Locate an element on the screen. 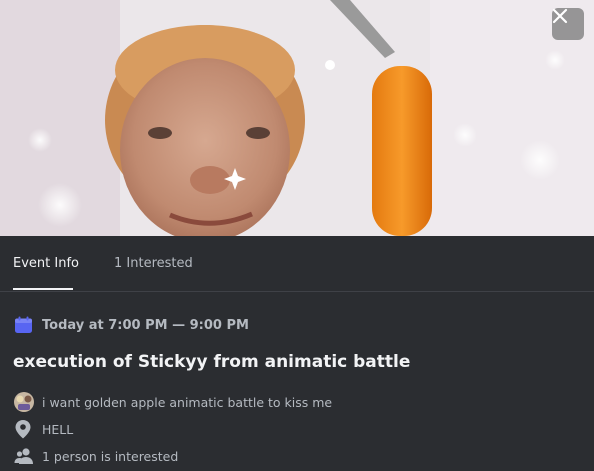 This screenshot has height=471, width=594. event-location: HELL is located at coordinates (57, 429).